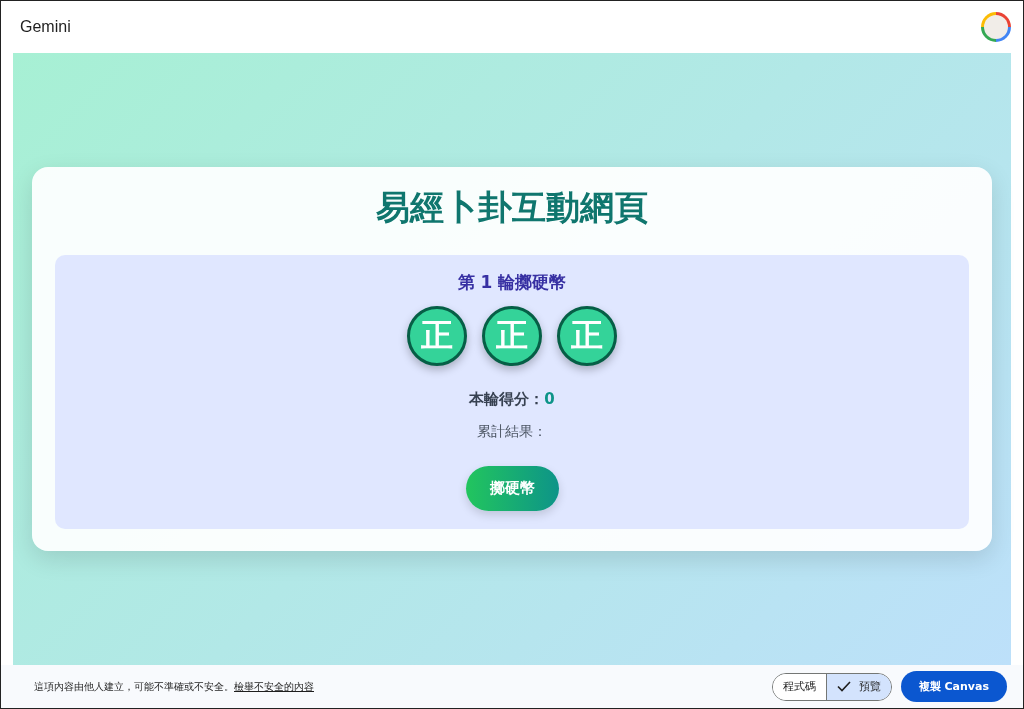  What do you see at coordinates (953, 686) in the screenshot?
I see `copy-button: 複製 Canvas` at bounding box center [953, 686].